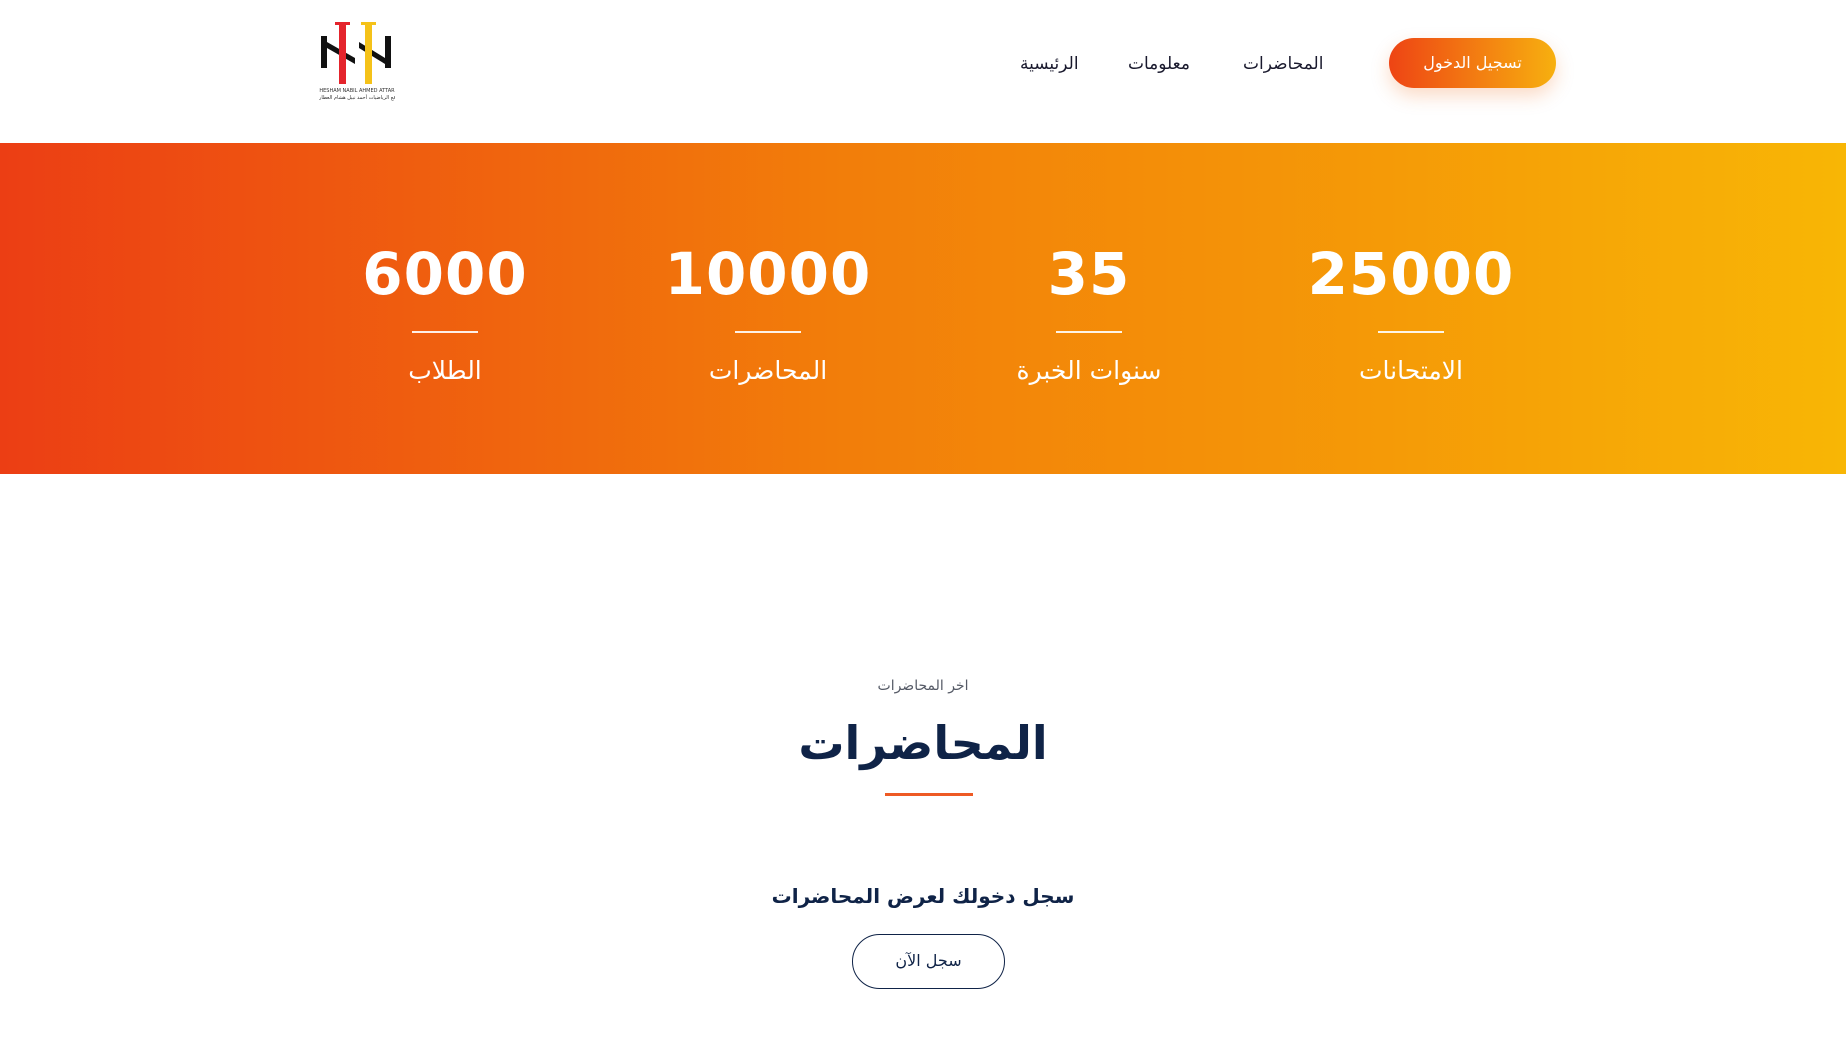  I want to click on stat-number: 10000, so click(768, 274).